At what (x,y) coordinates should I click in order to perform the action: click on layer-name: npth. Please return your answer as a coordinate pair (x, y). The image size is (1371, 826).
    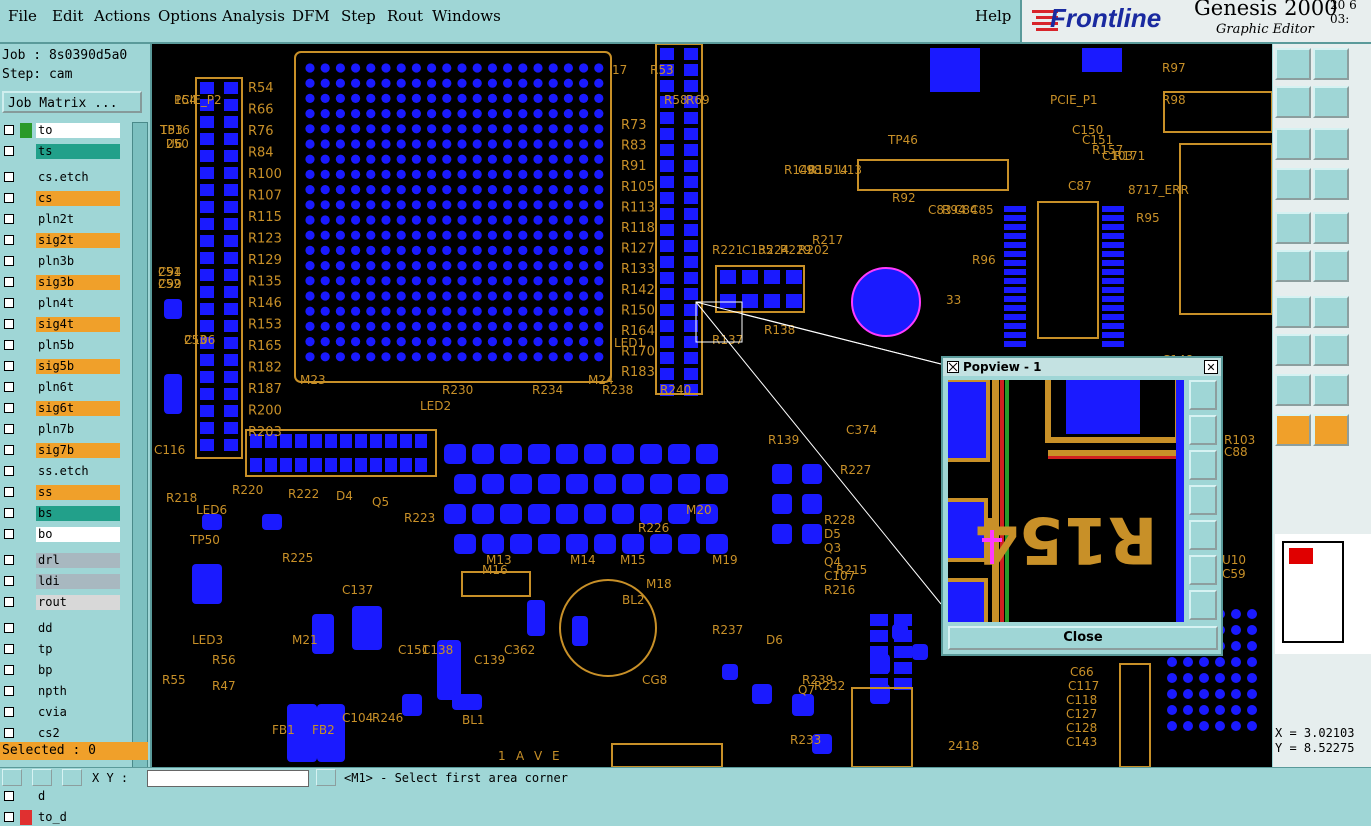
    Looking at the image, I should click on (78, 691).